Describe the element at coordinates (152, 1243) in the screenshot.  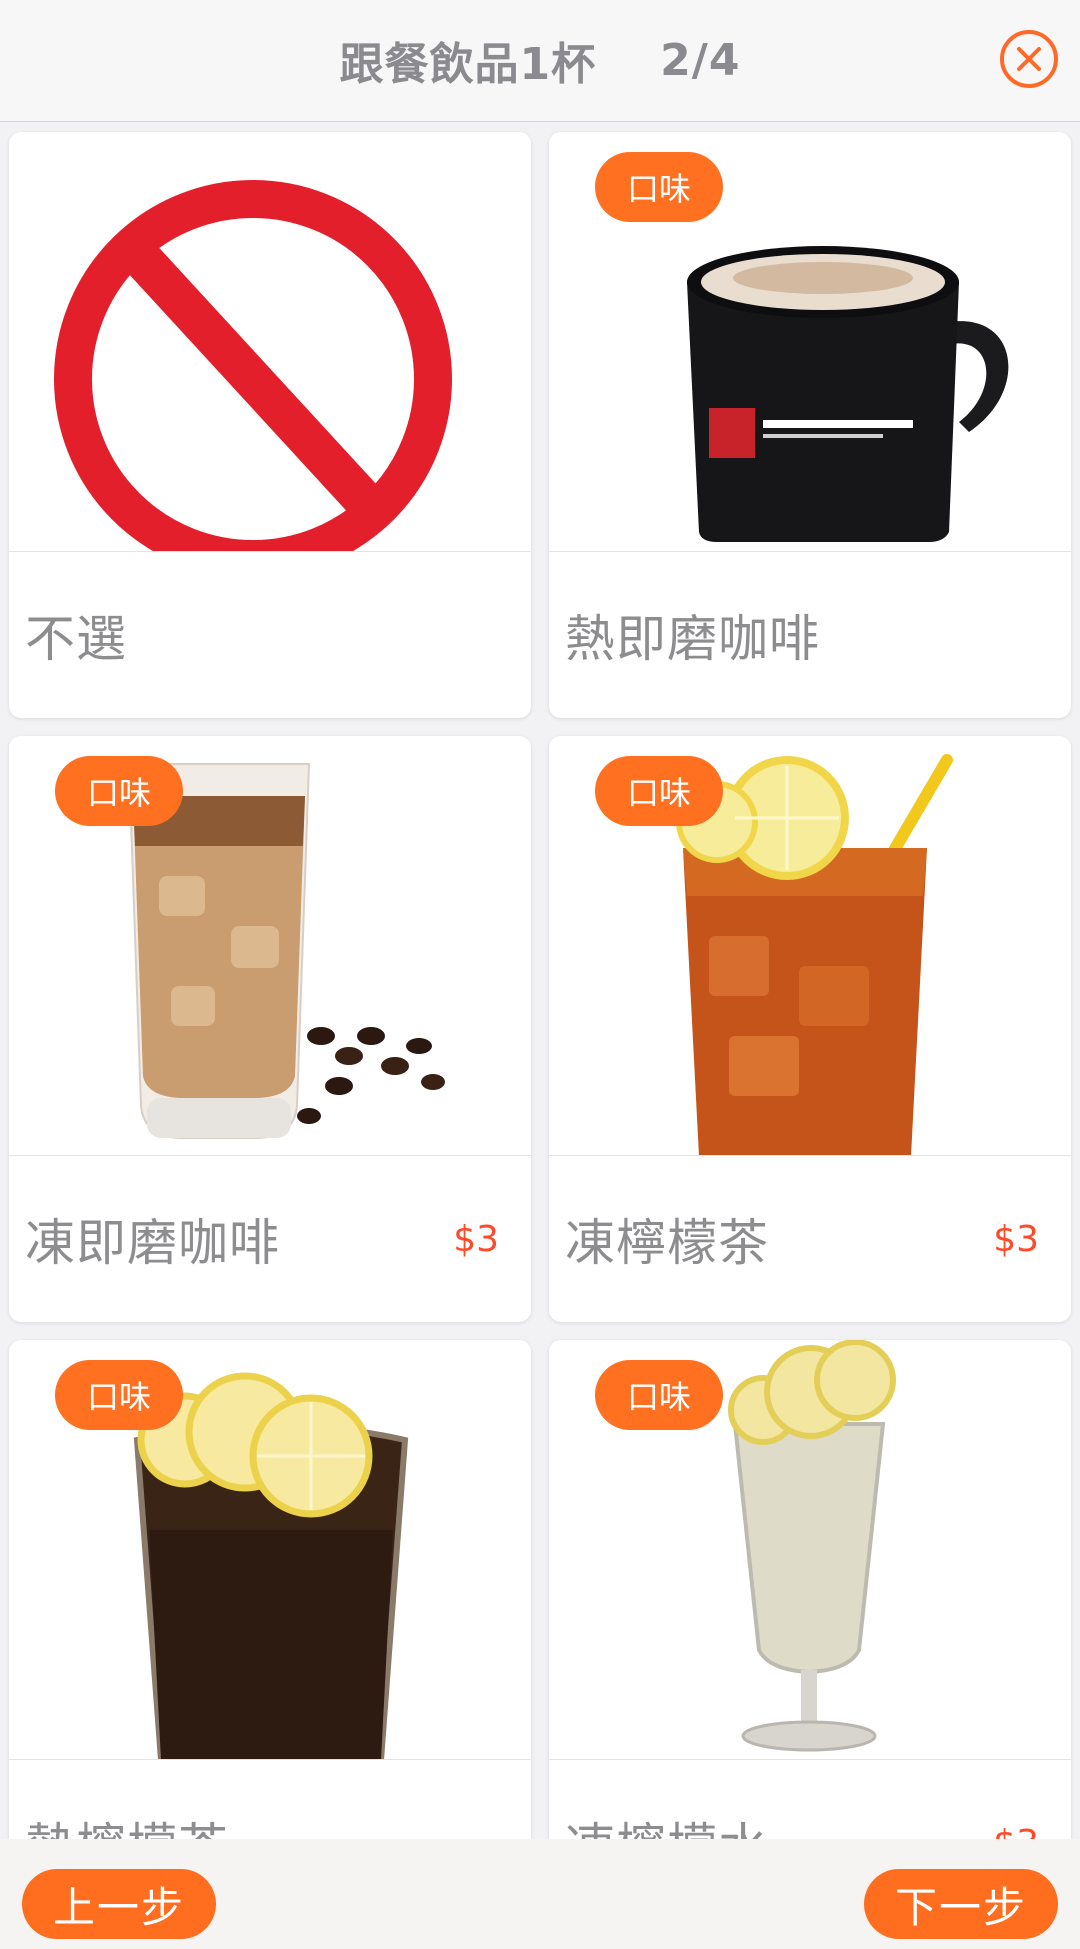
I see `drink-name: 凍即磨咖啡` at that location.